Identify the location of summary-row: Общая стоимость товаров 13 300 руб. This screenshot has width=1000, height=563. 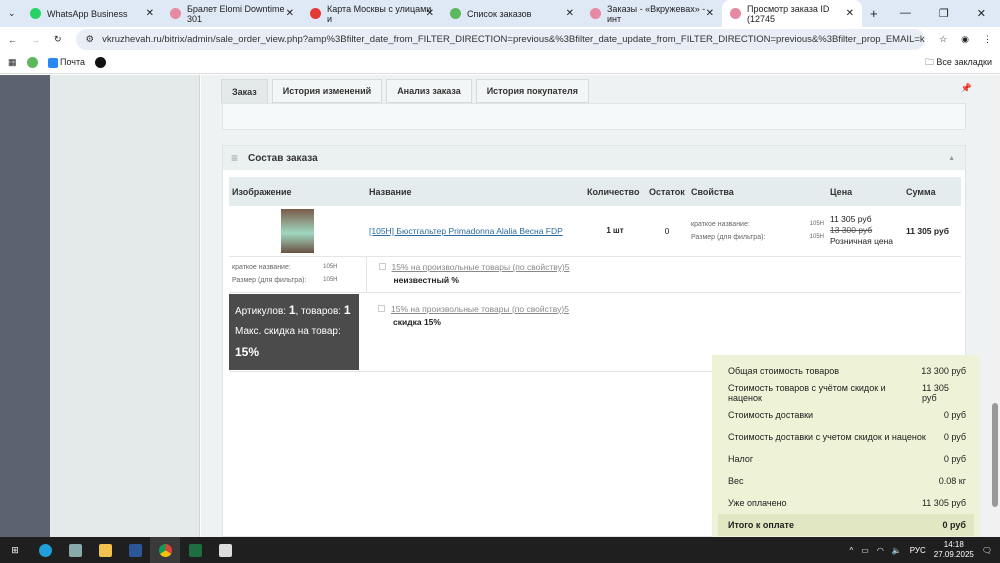
(846, 371).